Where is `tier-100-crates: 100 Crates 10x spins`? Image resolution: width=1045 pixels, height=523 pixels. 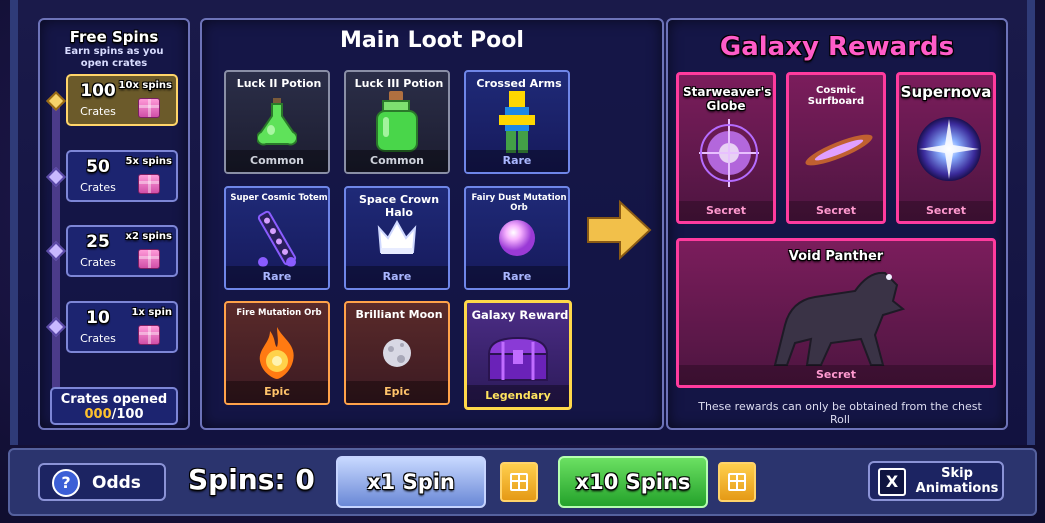
tier-100-crates: 100 Crates 10x spins is located at coordinates (122, 100).